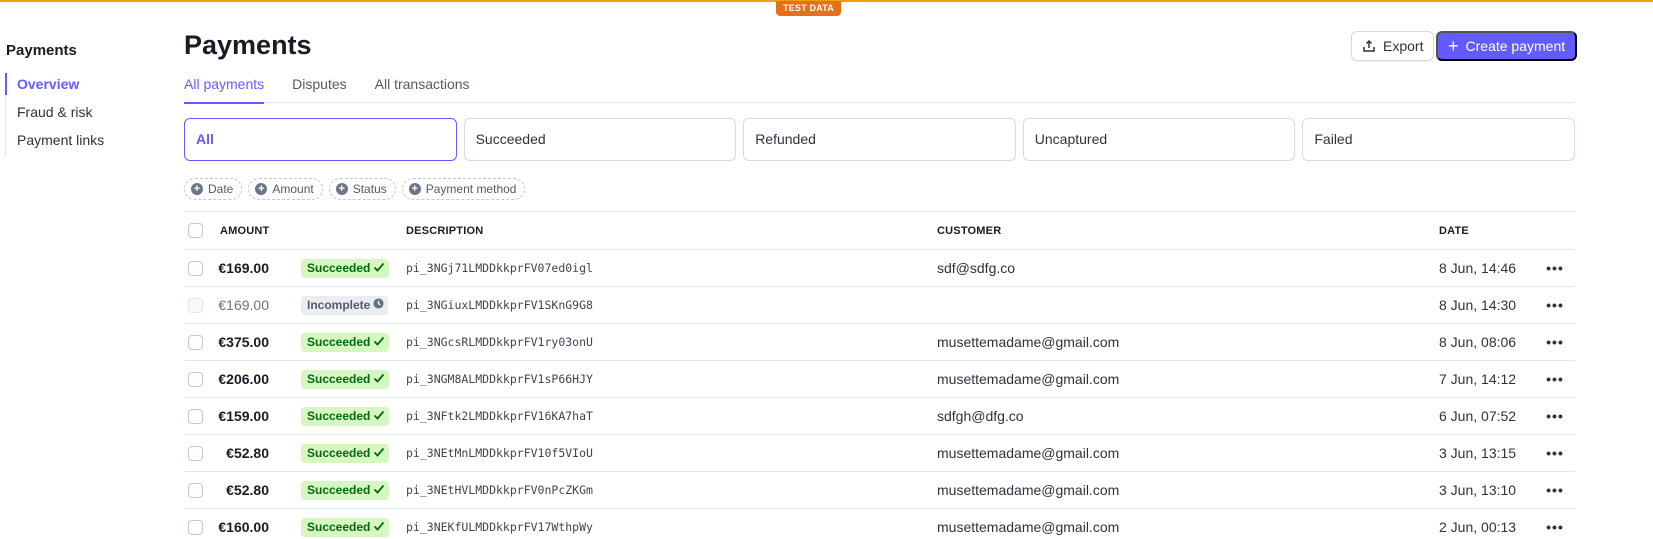  I want to click on row-date: 3 Jun, 13:10, so click(1478, 490).